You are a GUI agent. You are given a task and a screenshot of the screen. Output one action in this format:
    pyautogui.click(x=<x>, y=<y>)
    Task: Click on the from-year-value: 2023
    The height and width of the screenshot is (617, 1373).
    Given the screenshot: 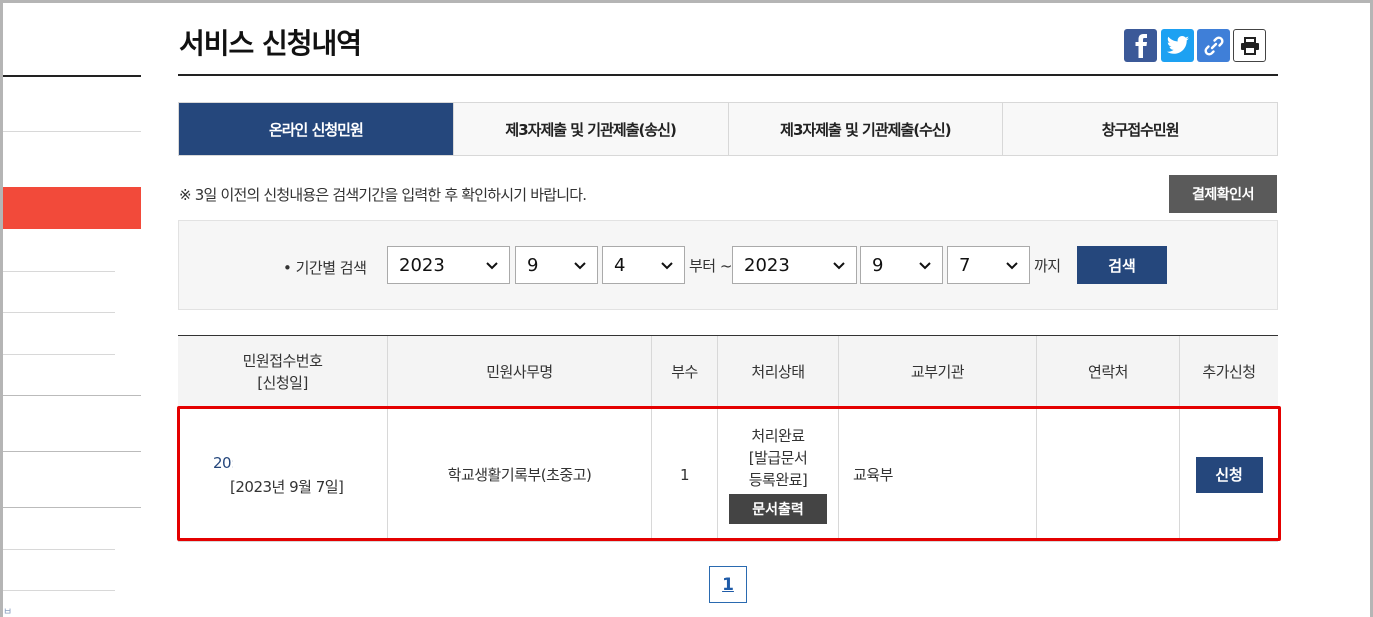 What is the action you would take?
    pyautogui.click(x=422, y=265)
    